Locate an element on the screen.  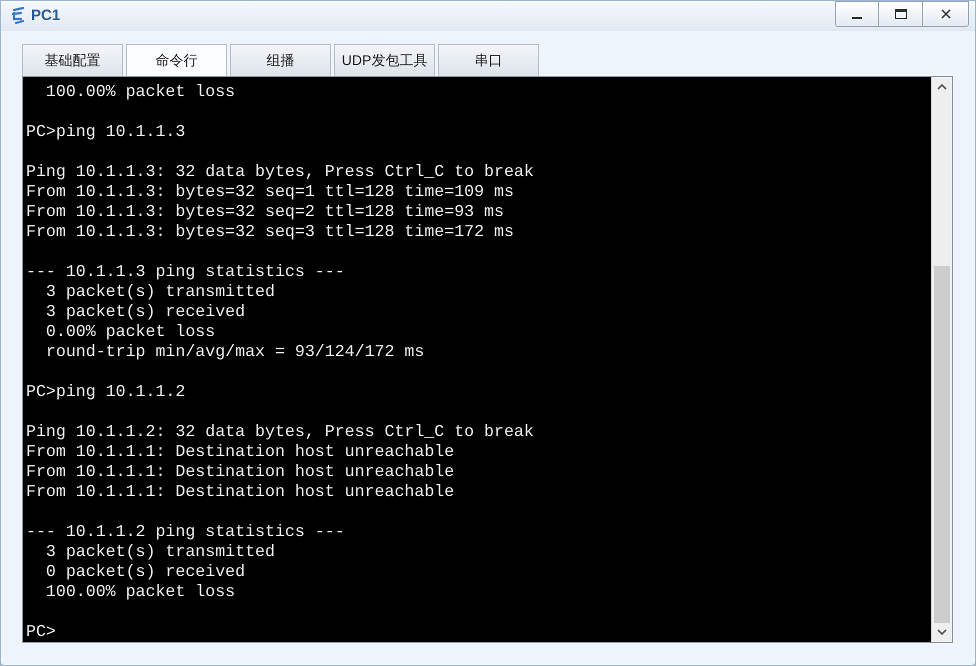
tab: 组播 is located at coordinates (280, 60).